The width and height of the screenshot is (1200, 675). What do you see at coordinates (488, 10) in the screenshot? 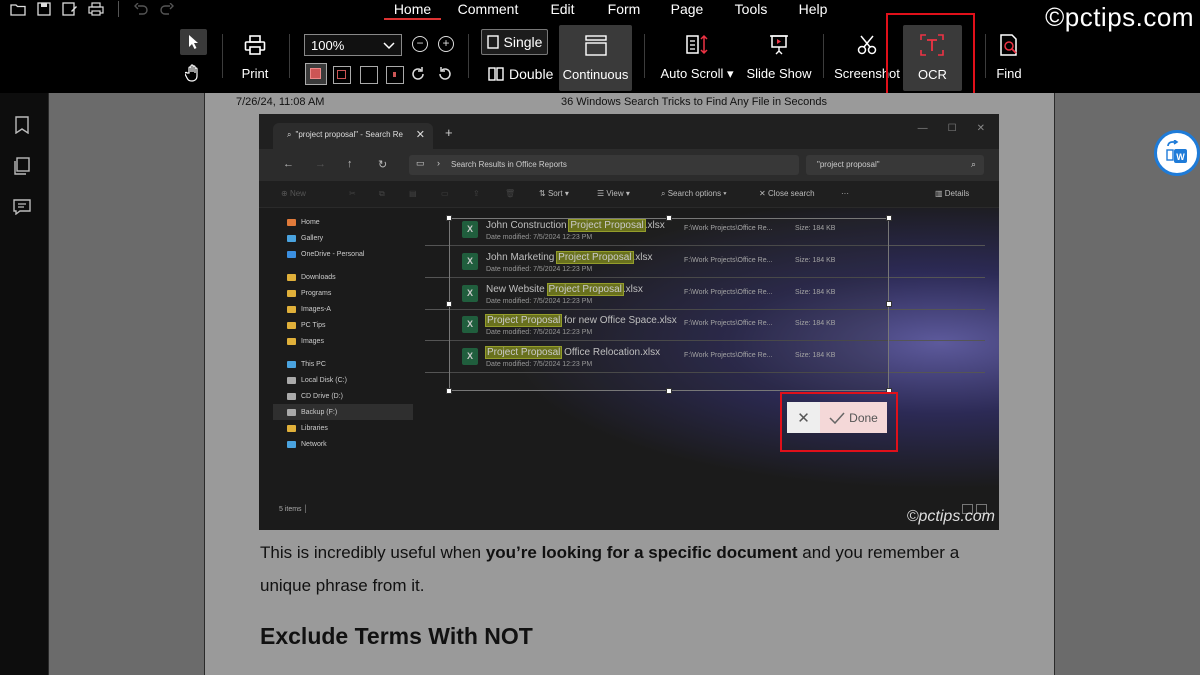
I see `menu-comment: Comment` at bounding box center [488, 10].